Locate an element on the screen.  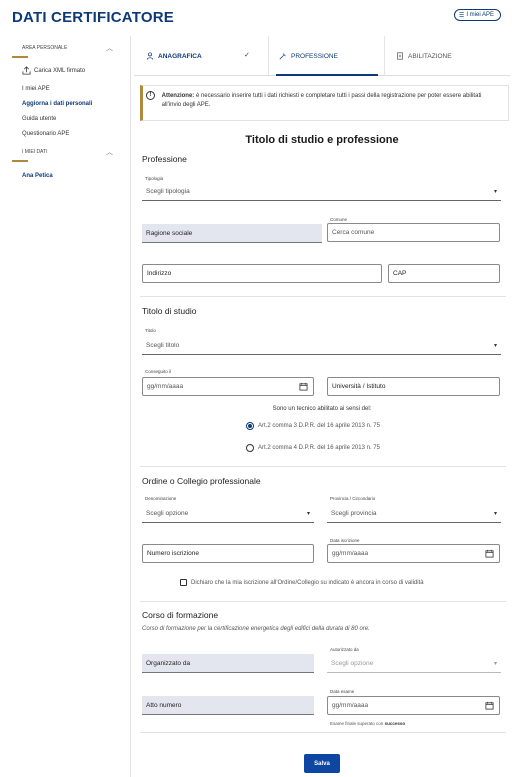
select-value: Scegli tipologia is located at coordinates (168, 191).